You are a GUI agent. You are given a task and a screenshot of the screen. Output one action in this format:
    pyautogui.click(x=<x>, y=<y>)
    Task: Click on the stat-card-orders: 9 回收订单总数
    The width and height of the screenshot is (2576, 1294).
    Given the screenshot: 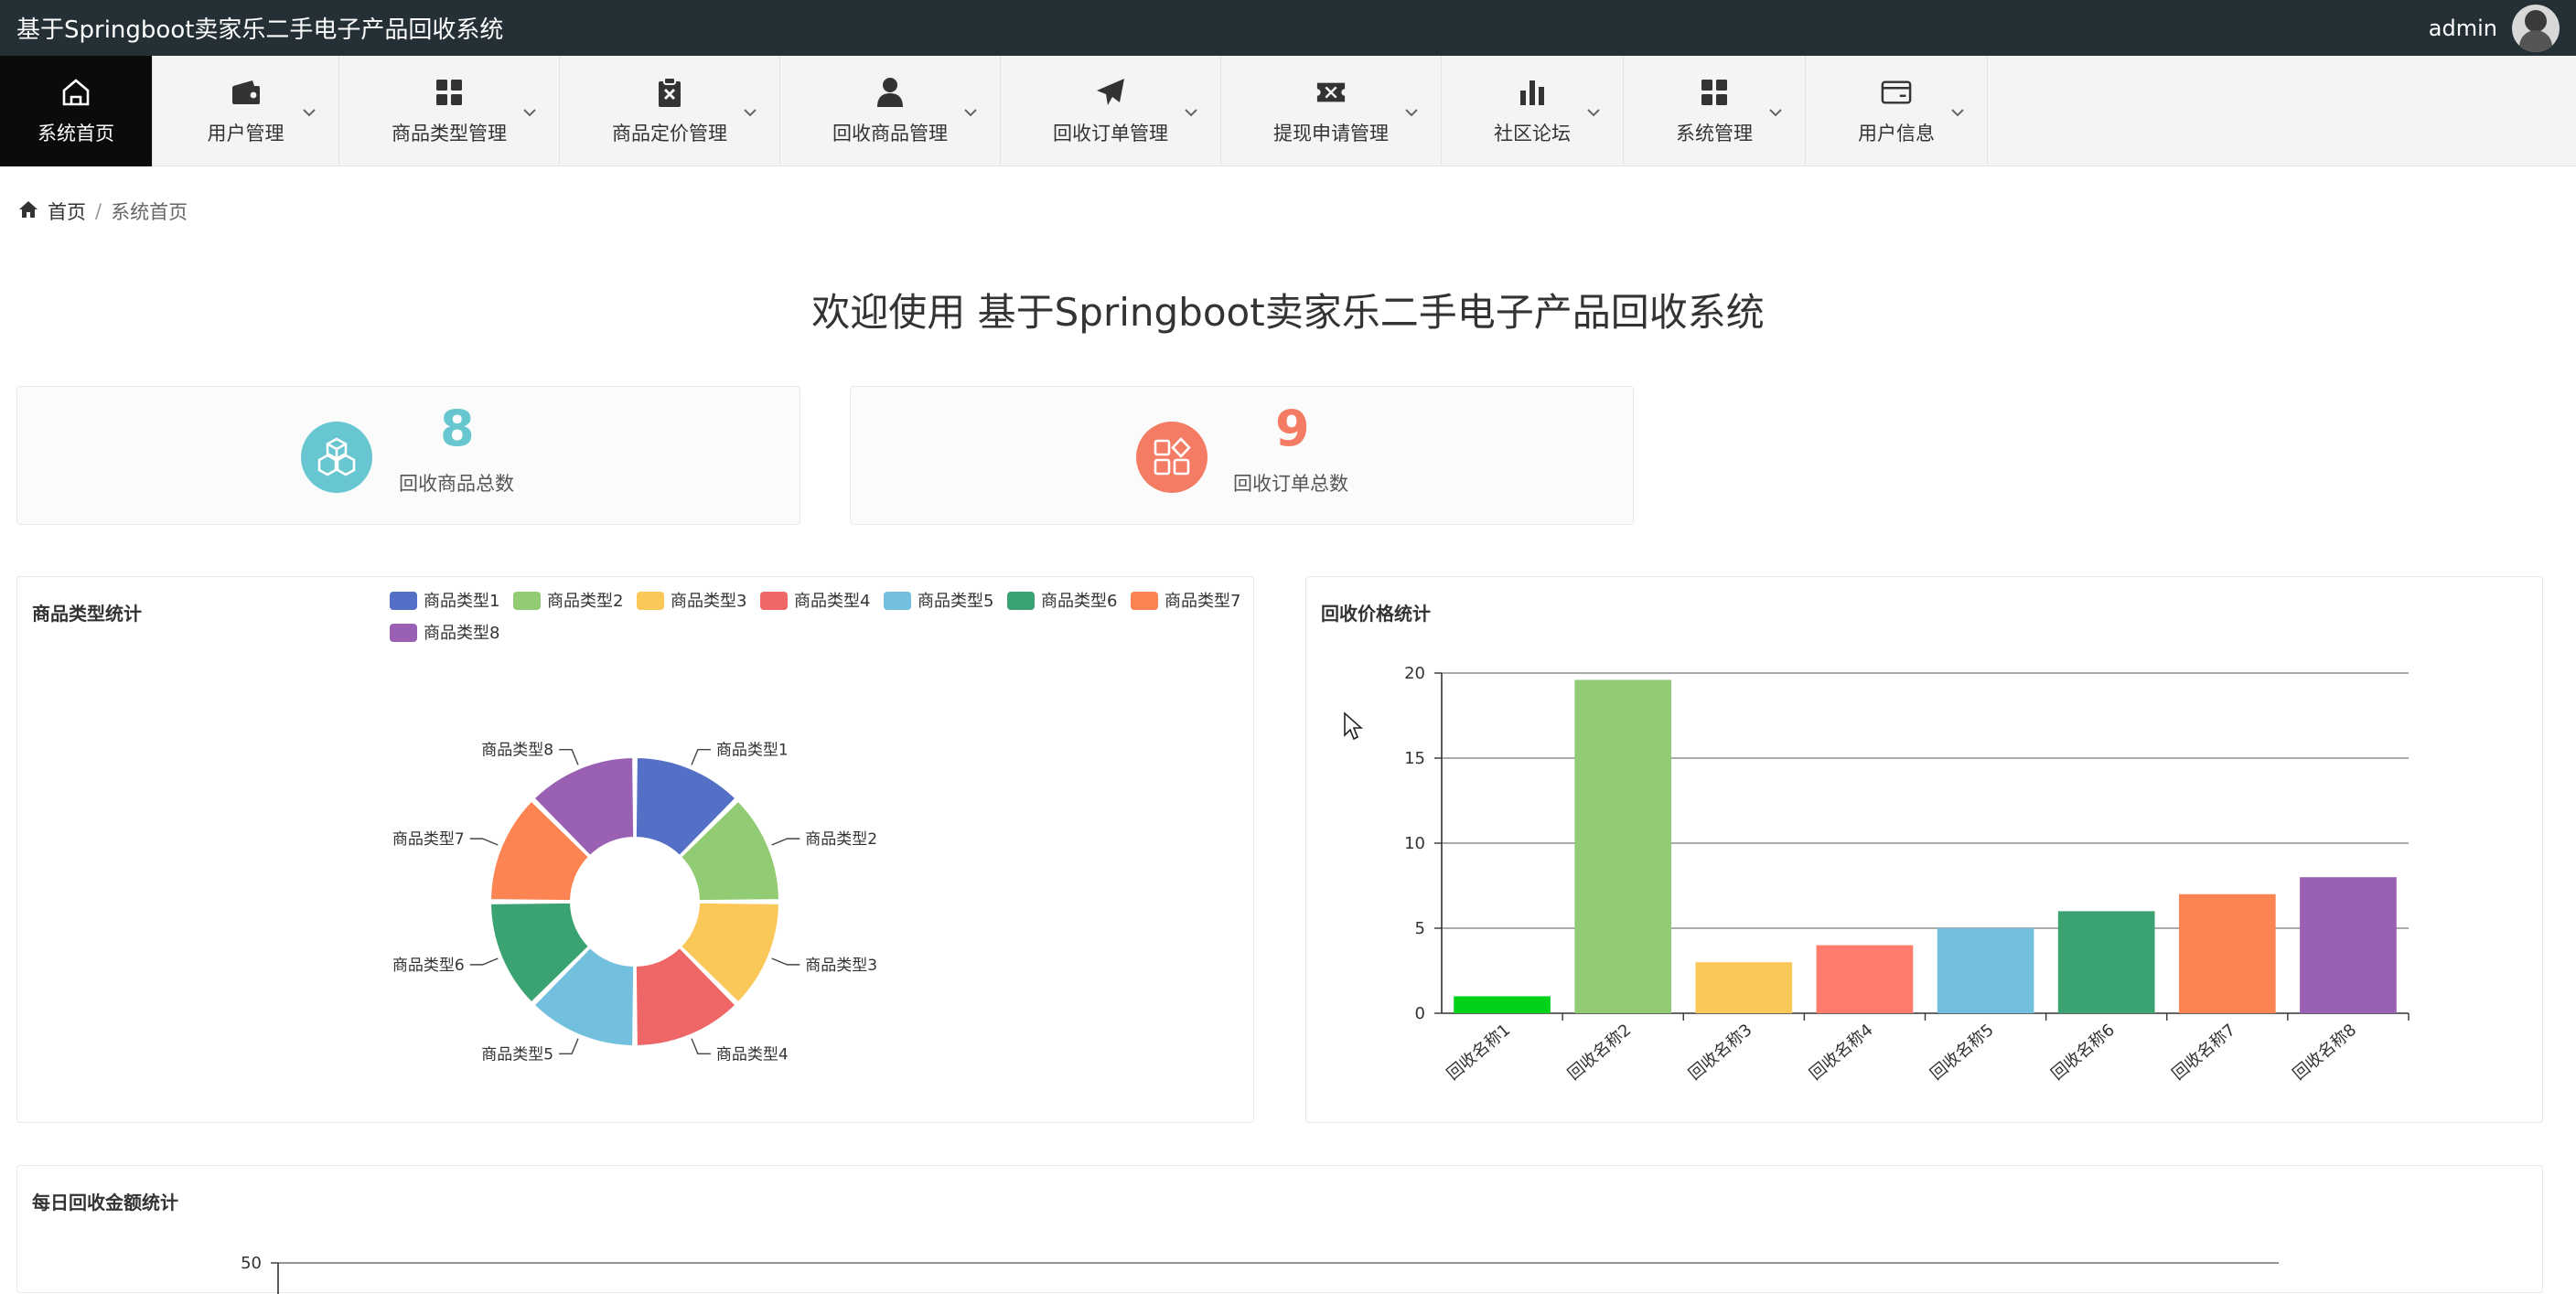 What is the action you would take?
    pyautogui.click(x=1242, y=456)
    